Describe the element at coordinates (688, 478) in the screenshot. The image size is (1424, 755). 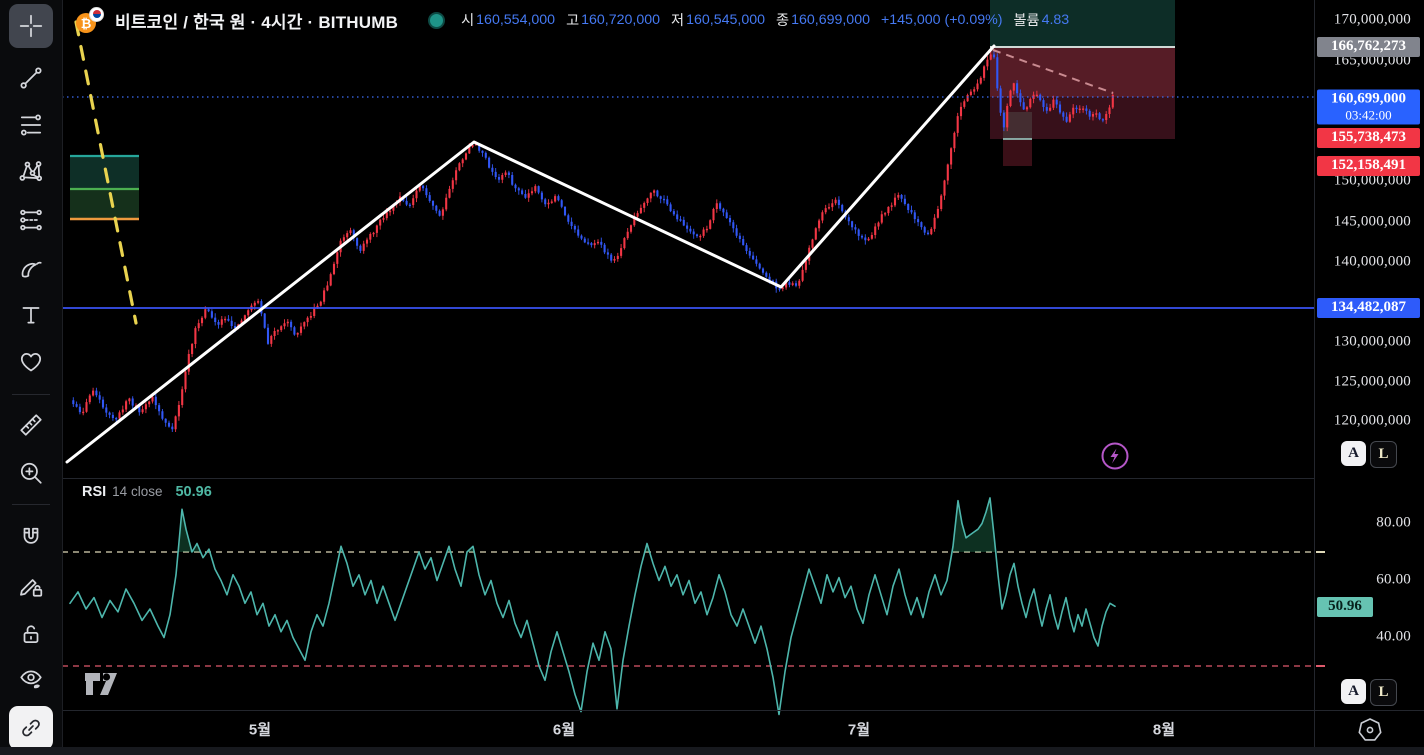
I see `pane-divider` at that location.